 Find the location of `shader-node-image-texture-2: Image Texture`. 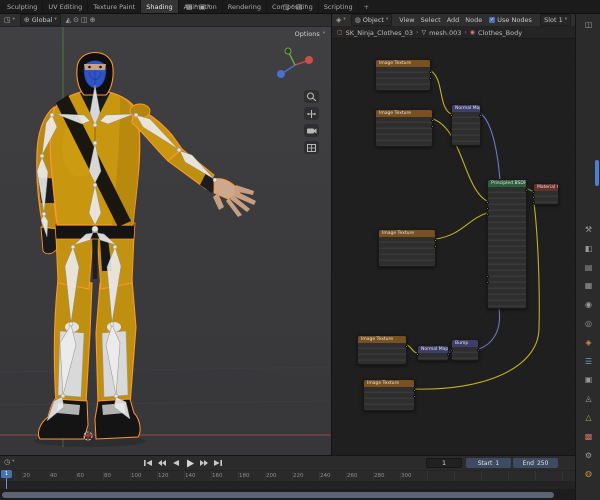

shader-node-image-texture-2: Image Texture is located at coordinates (404, 128).